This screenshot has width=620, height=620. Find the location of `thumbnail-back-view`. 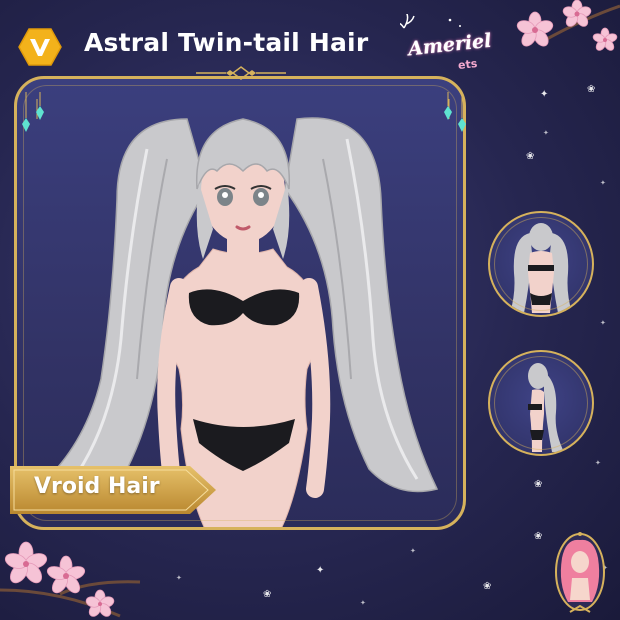

thumbnail-back-view is located at coordinates (541, 264).